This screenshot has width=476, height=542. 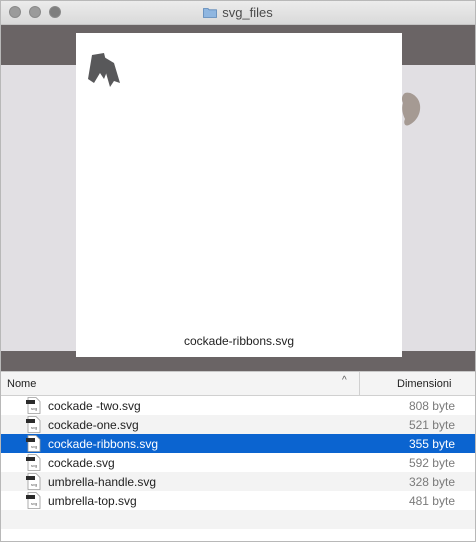 I want to click on list-item: svg cockade.svg 592 byte, so click(x=238, y=462).